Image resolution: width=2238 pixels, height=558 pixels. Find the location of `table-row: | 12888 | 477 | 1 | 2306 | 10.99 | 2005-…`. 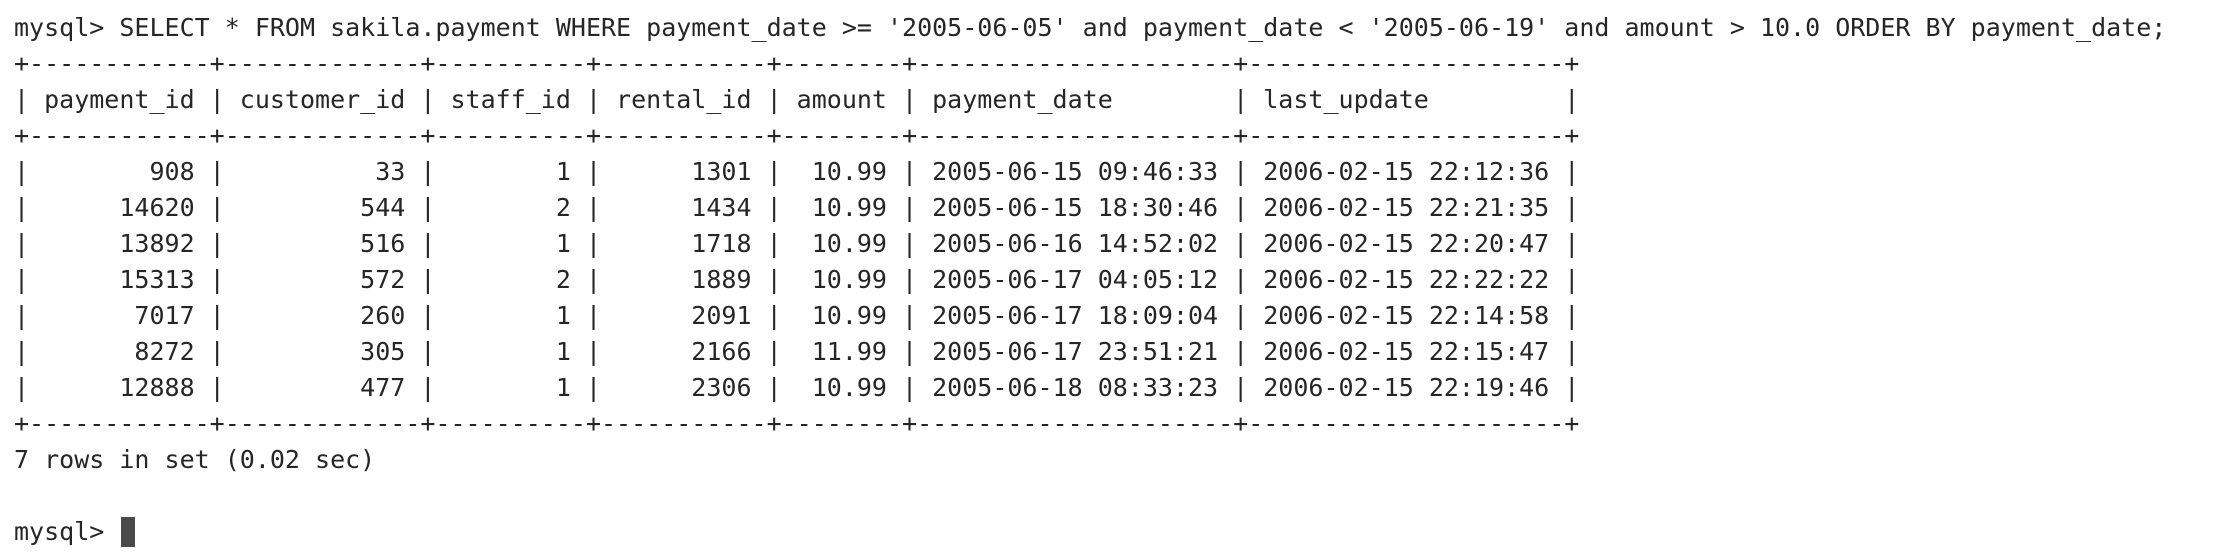

table-row: | 12888 | 477 | 1 | 2306 | 10.99 | 2005-… is located at coordinates (797, 387).